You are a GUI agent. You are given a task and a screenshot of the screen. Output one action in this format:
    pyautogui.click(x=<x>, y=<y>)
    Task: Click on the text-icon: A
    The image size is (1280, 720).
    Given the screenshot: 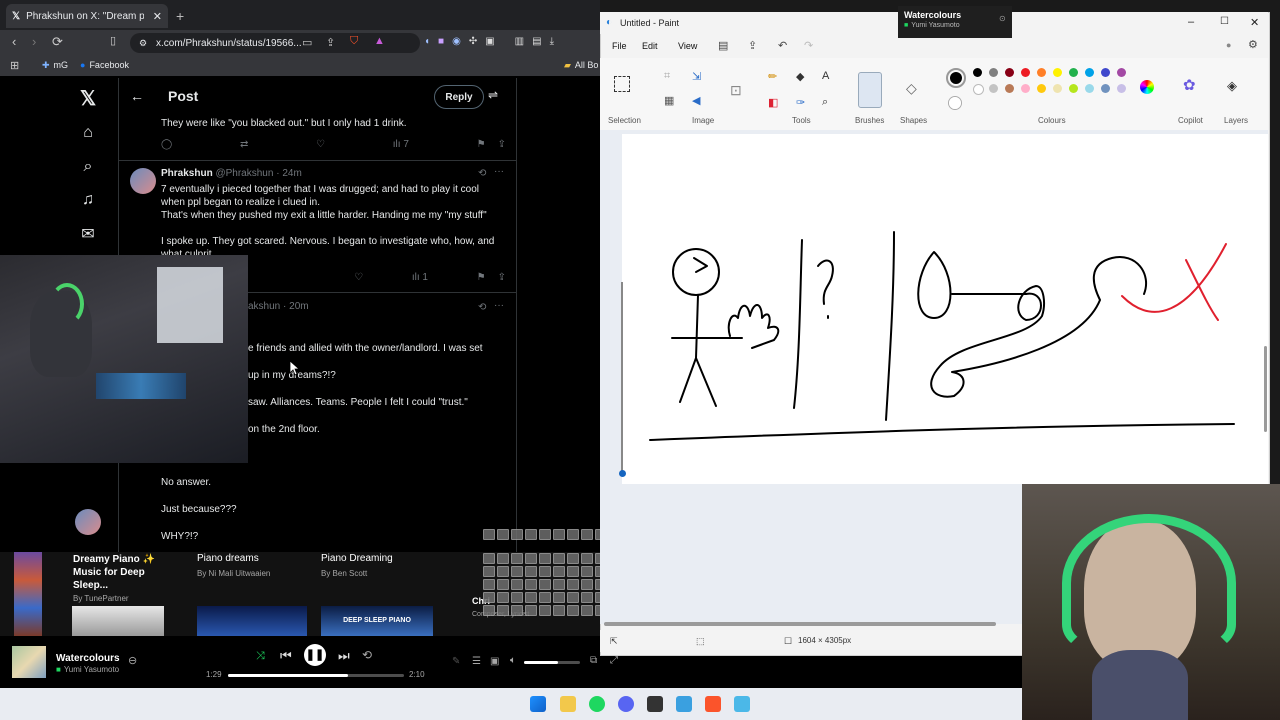 What is the action you would take?
    pyautogui.click(x=825, y=76)
    